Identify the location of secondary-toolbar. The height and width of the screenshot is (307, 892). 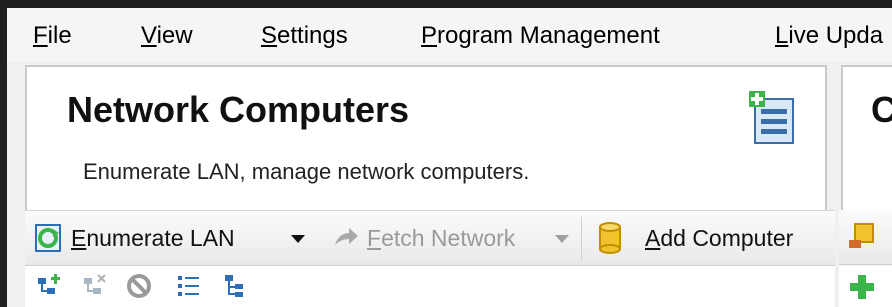
(865, 237).